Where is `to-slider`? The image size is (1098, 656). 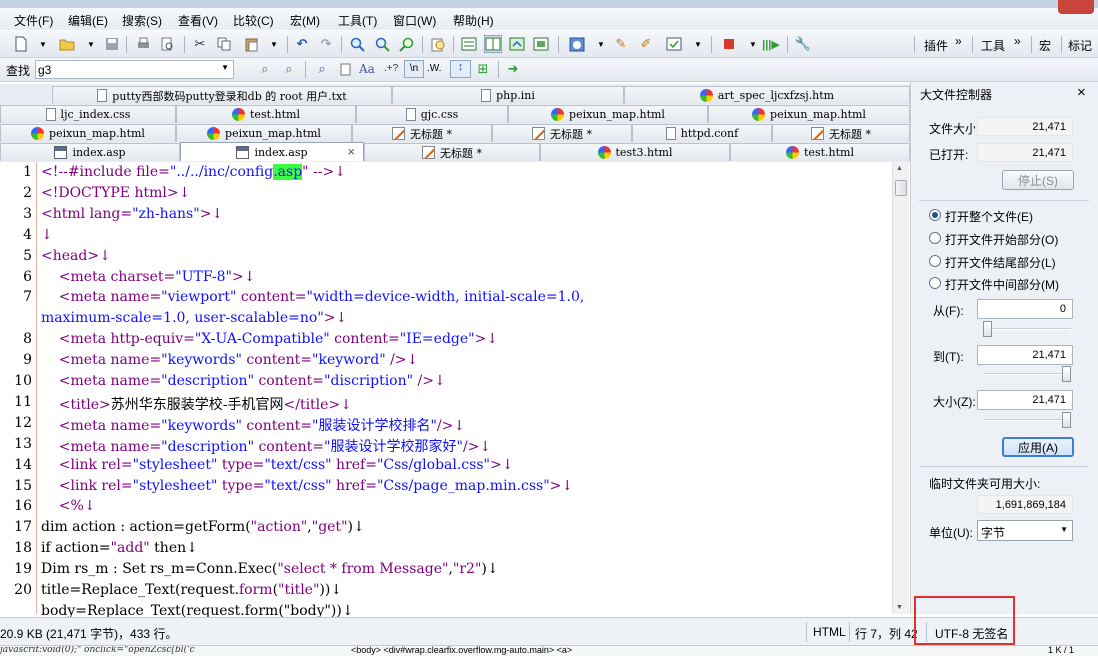
to-slider is located at coordinates (1027, 374).